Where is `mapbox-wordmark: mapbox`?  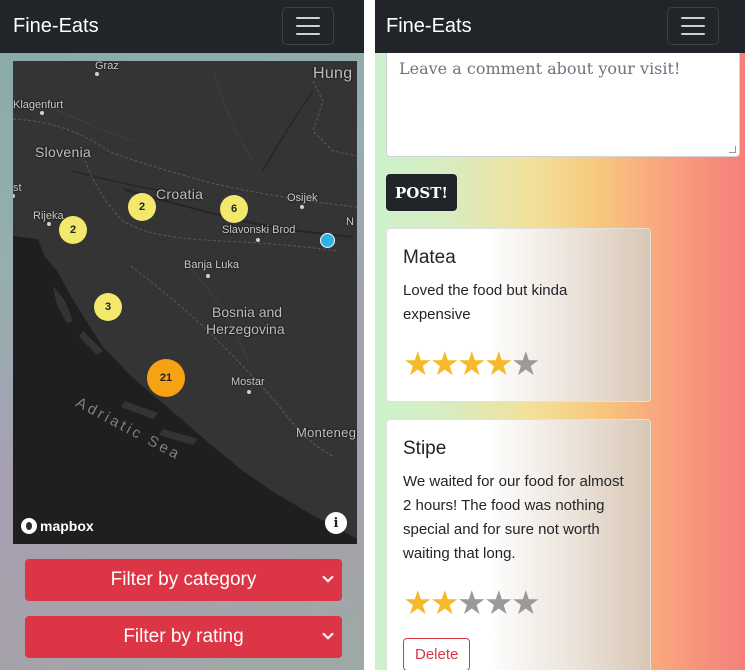 mapbox-wordmark: mapbox is located at coordinates (67, 526).